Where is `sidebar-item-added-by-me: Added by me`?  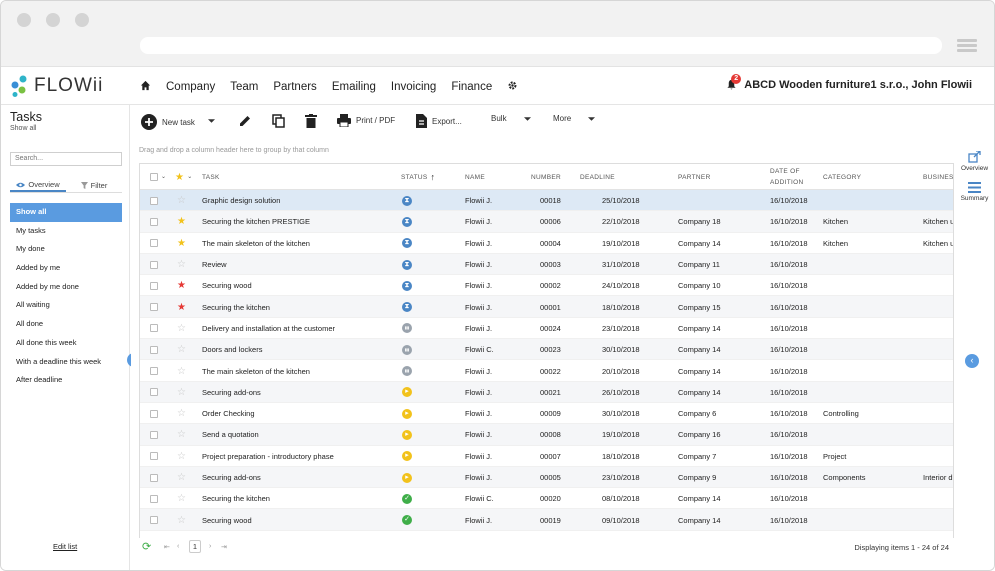
sidebar-item-added-by-me: Added by me is located at coordinates (66, 268).